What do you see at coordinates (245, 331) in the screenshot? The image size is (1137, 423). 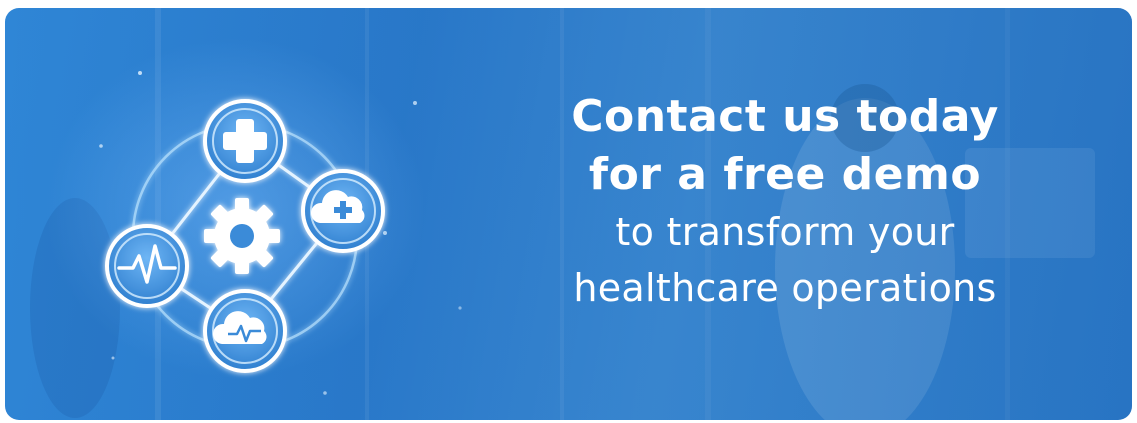 I see `cloud-pulse-icon` at bounding box center [245, 331].